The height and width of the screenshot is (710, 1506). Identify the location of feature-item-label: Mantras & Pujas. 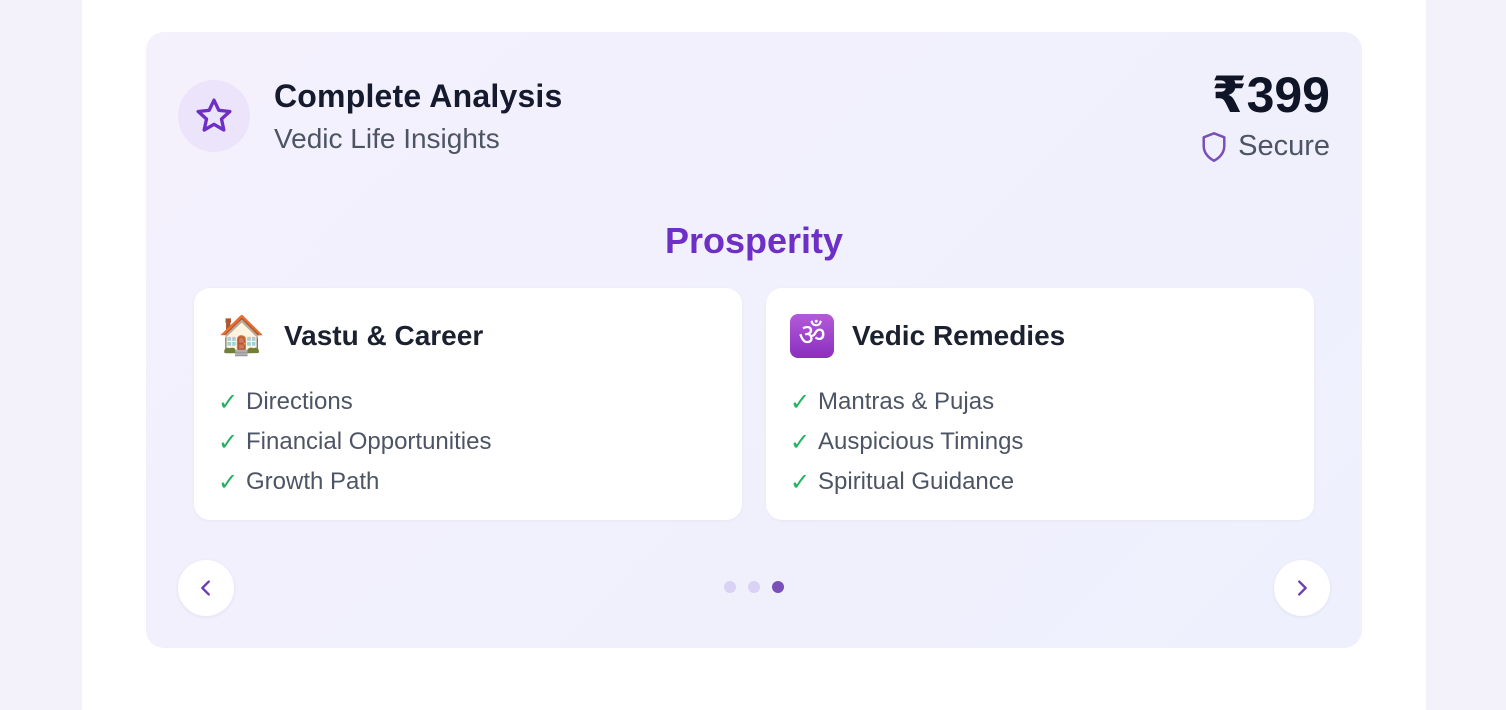
(906, 401).